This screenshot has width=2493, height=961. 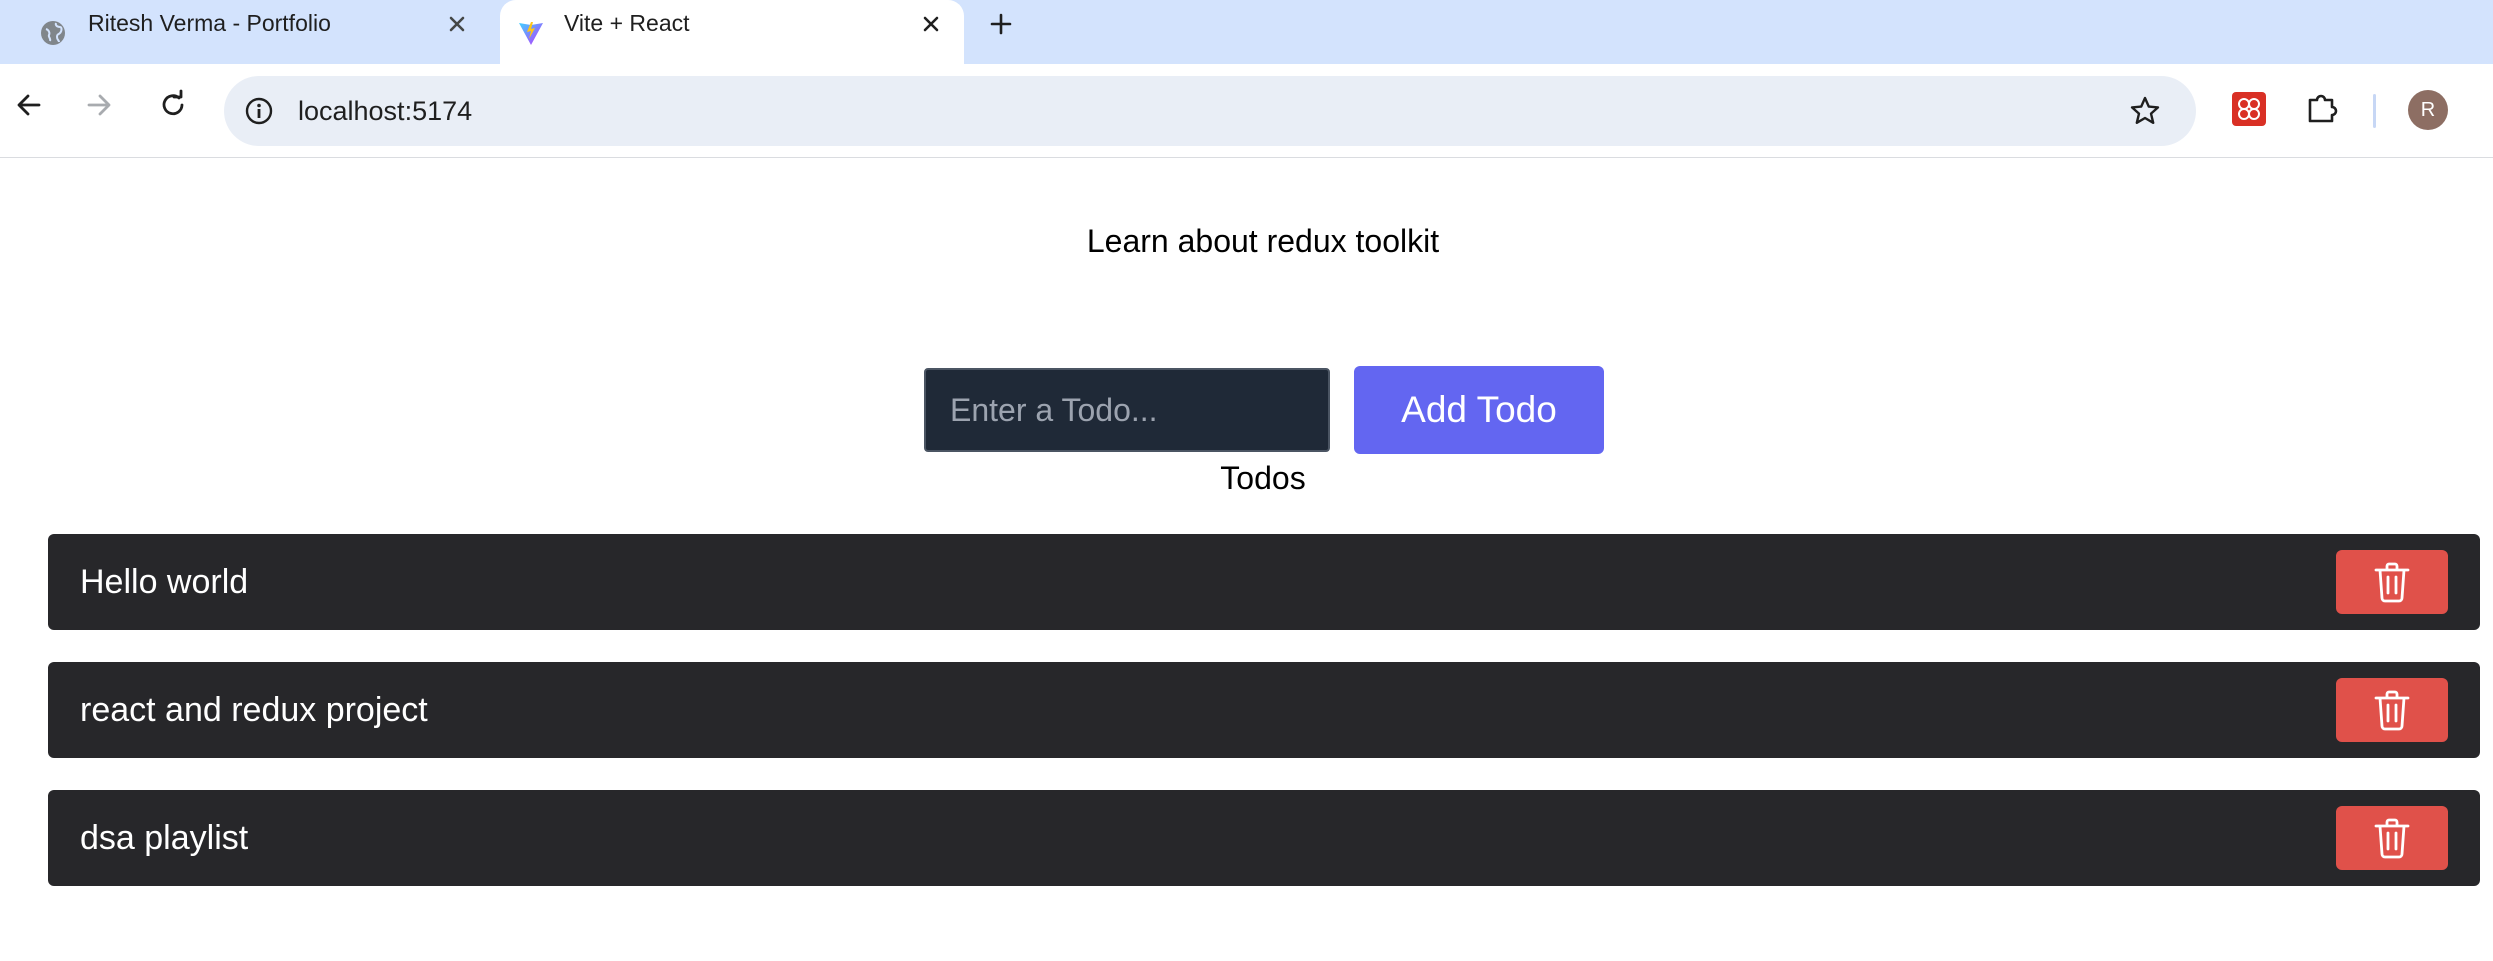 I want to click on tab-vite-react: Vite + React, so click(x=732, y=32).